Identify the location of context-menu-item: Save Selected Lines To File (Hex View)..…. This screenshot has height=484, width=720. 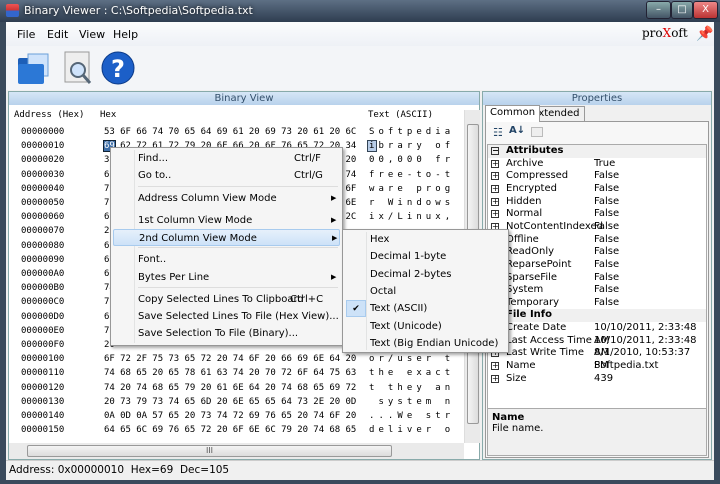
(226, 316).